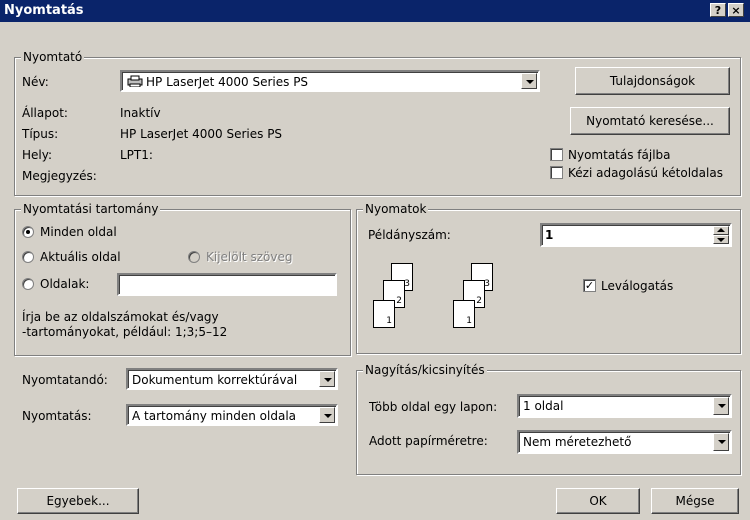 The height and width of the screenshot is (520, 750). Describe the element at coordinates (636, 235) in the screenshot. I see `copies-count-input: 1` at that location.